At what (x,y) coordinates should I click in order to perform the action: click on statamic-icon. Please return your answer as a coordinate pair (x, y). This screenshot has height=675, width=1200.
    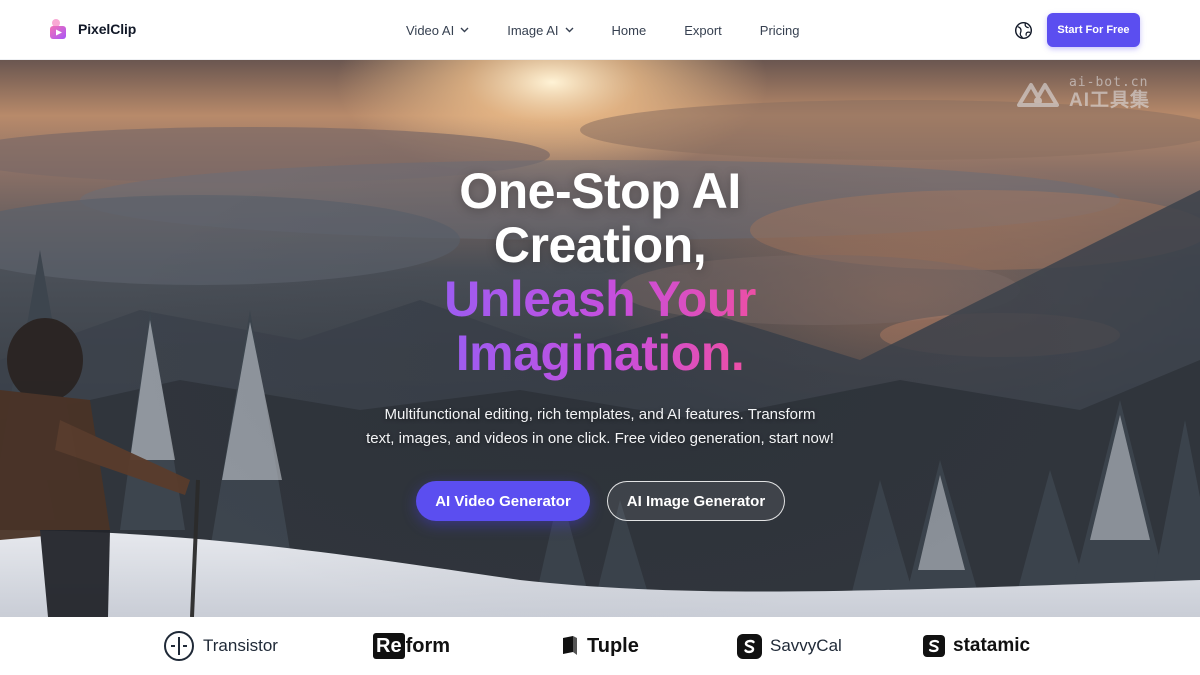
    Looking at the image, I should click on (934, 646).